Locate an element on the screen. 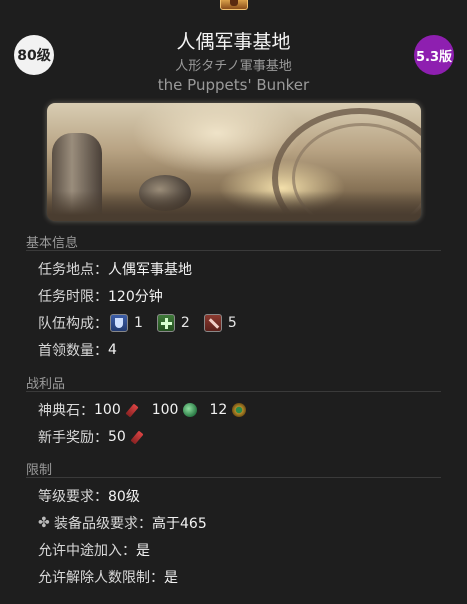  green-tomestone-icon is located at coordinates (190, 410).